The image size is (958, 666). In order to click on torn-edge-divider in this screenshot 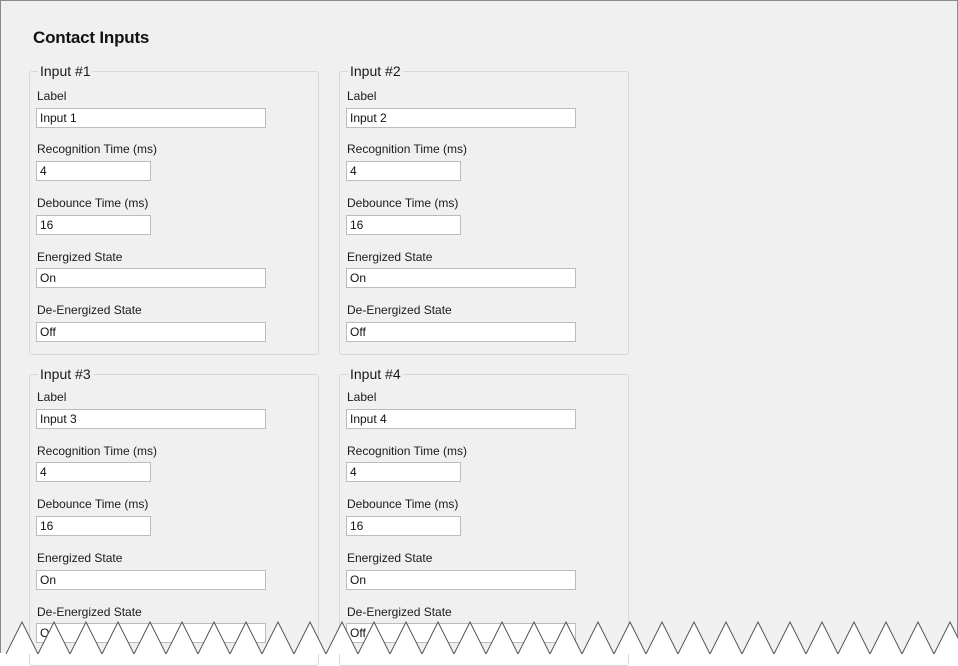, I will do `click(479, 637)`.